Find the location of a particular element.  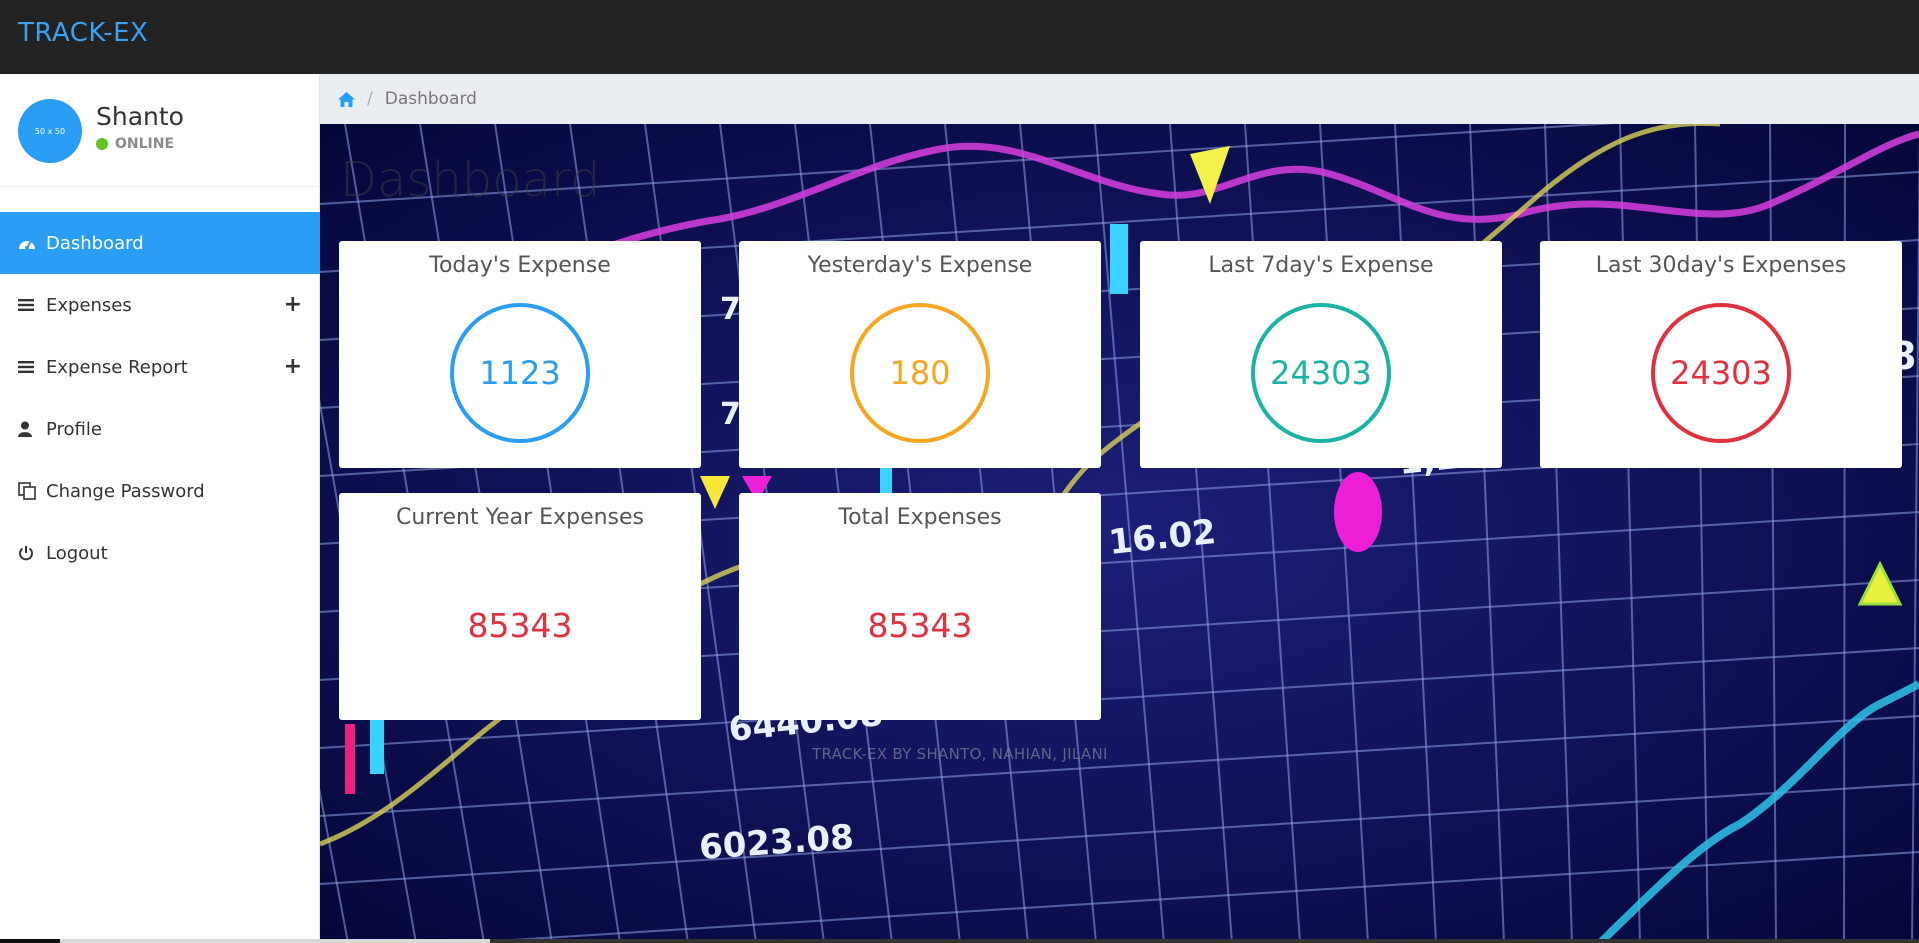

stat-card-today: Today's Expense 1123 is located at coordinates (520, 354).